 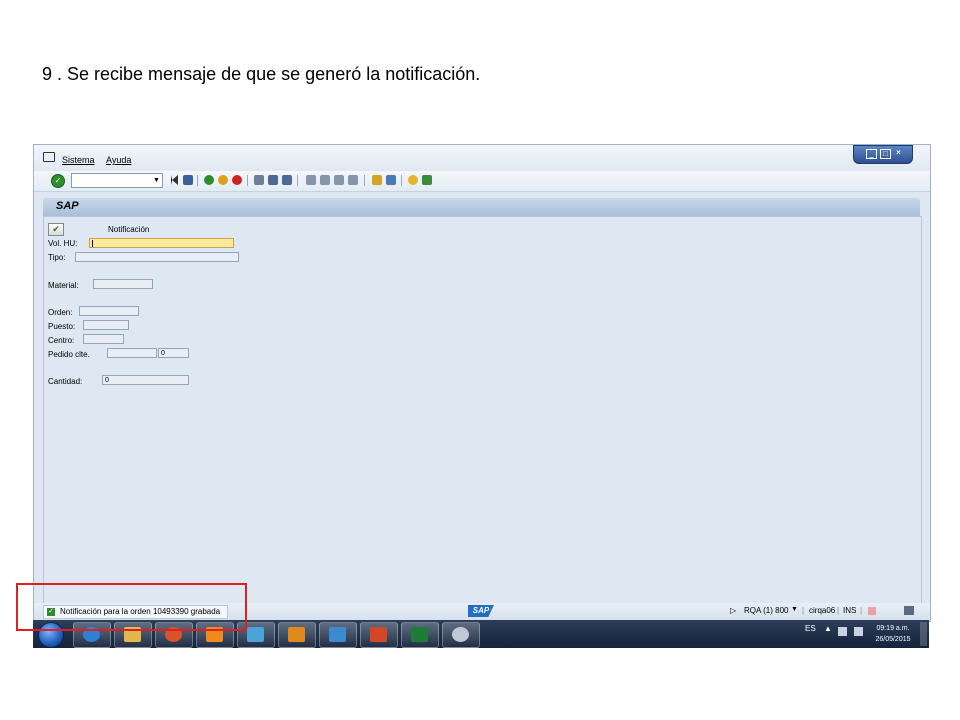 I want to click on minimize-icon: _, so click(x=871, y=154).